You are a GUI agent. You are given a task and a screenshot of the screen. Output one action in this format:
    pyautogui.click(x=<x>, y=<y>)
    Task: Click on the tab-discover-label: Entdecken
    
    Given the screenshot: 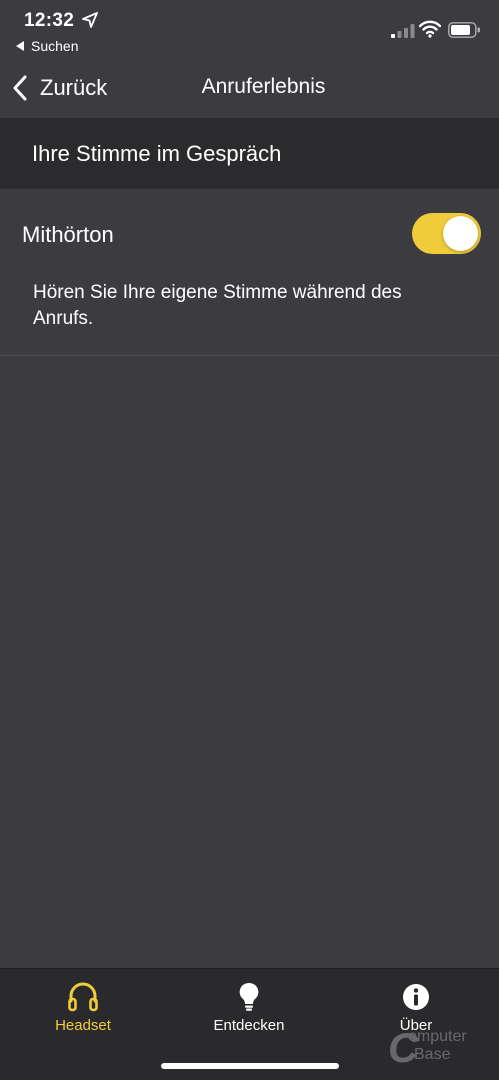 What is the action you would take?
    pyautogui.click(x=249, y=1025)
    